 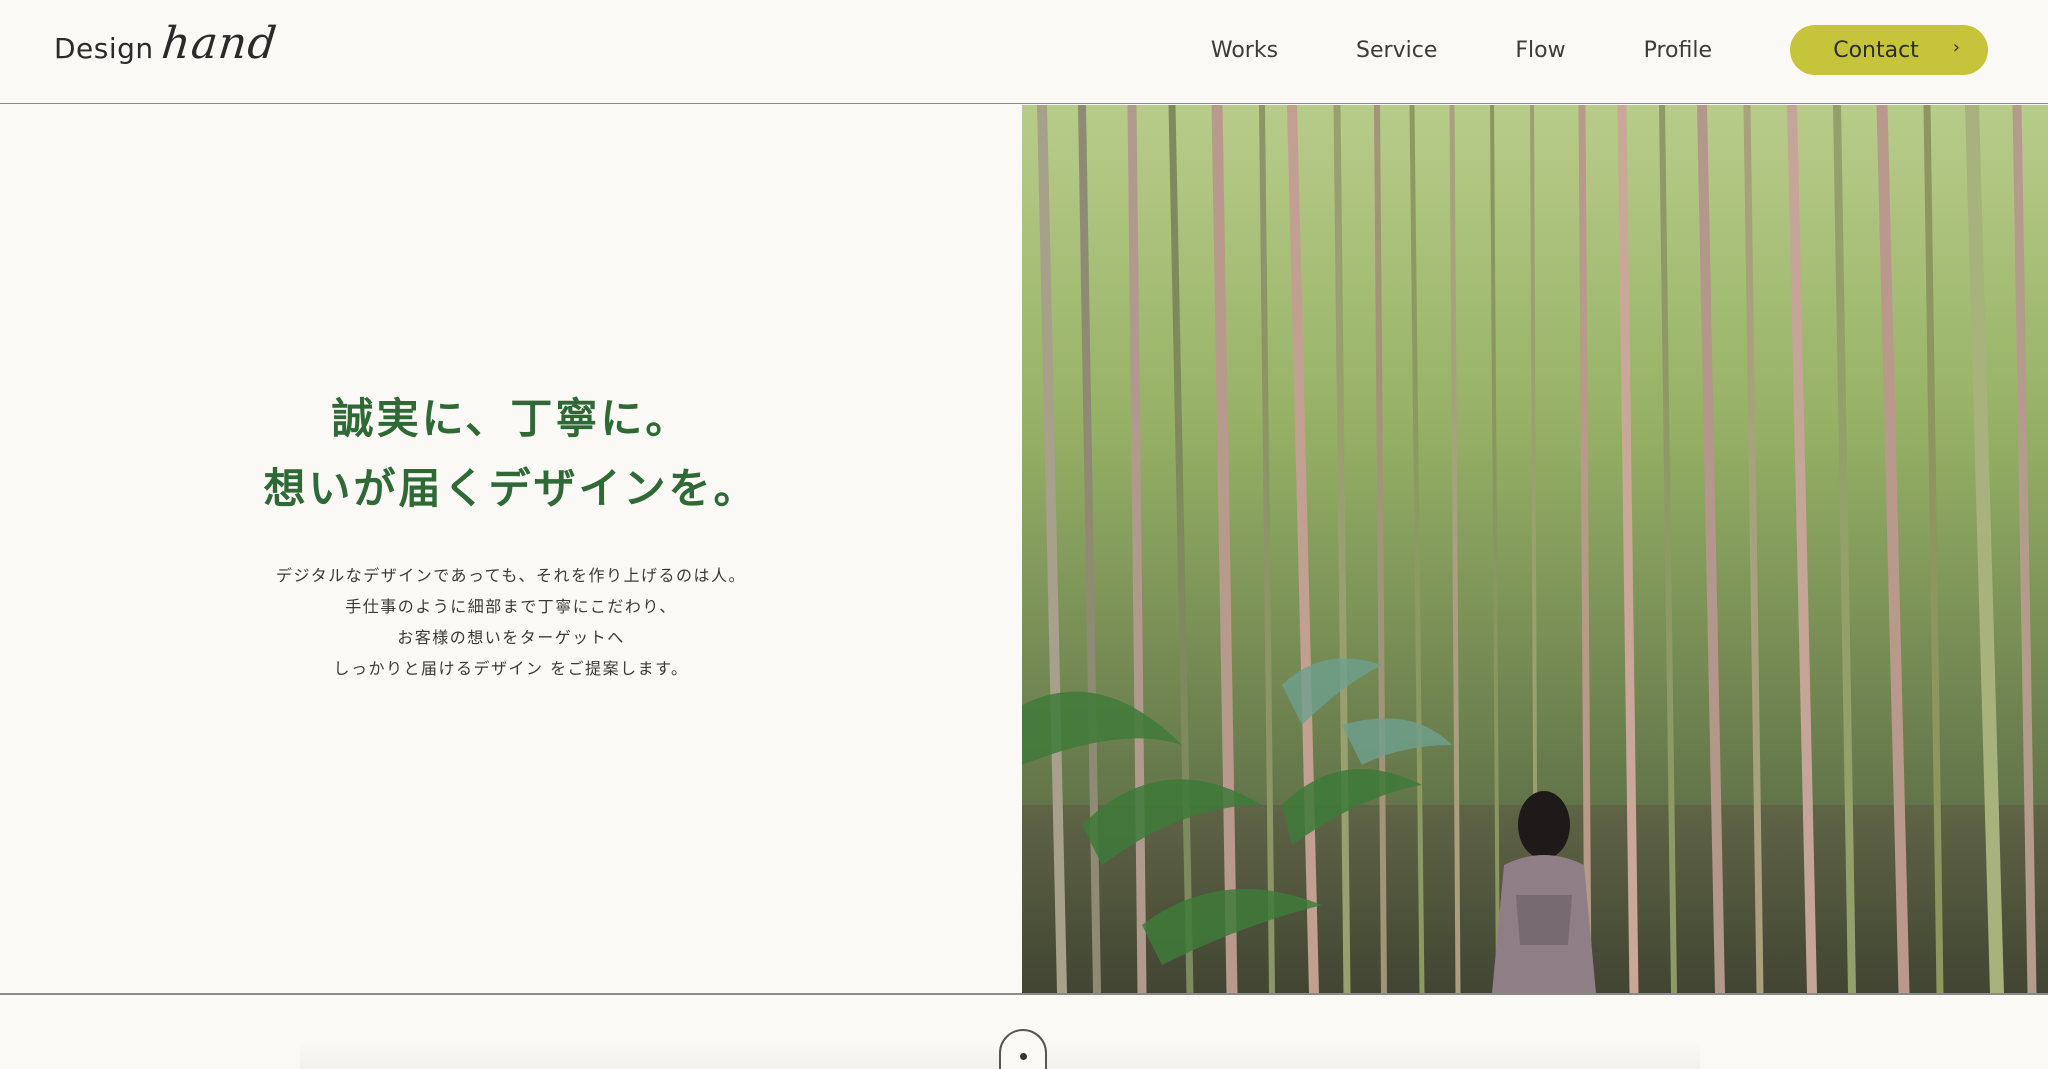 What do you see at coordinates (104, 48) in the screenshot?
I see `logo-design-text: Design` at bounding box center [104, 48].